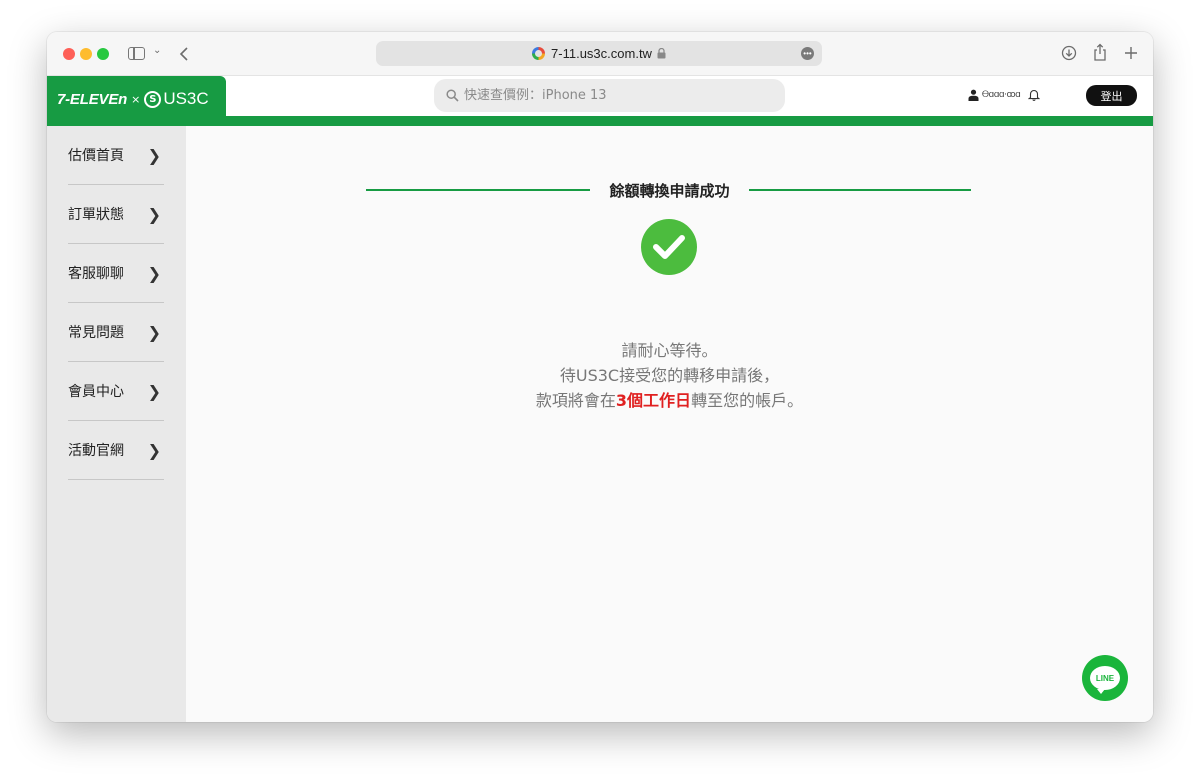 This screenshot has height=784, width=1200. What do you see at coordinates (669, 247) in the screenshot?
I see `success-check-icon` at bounding box center [669, 247].